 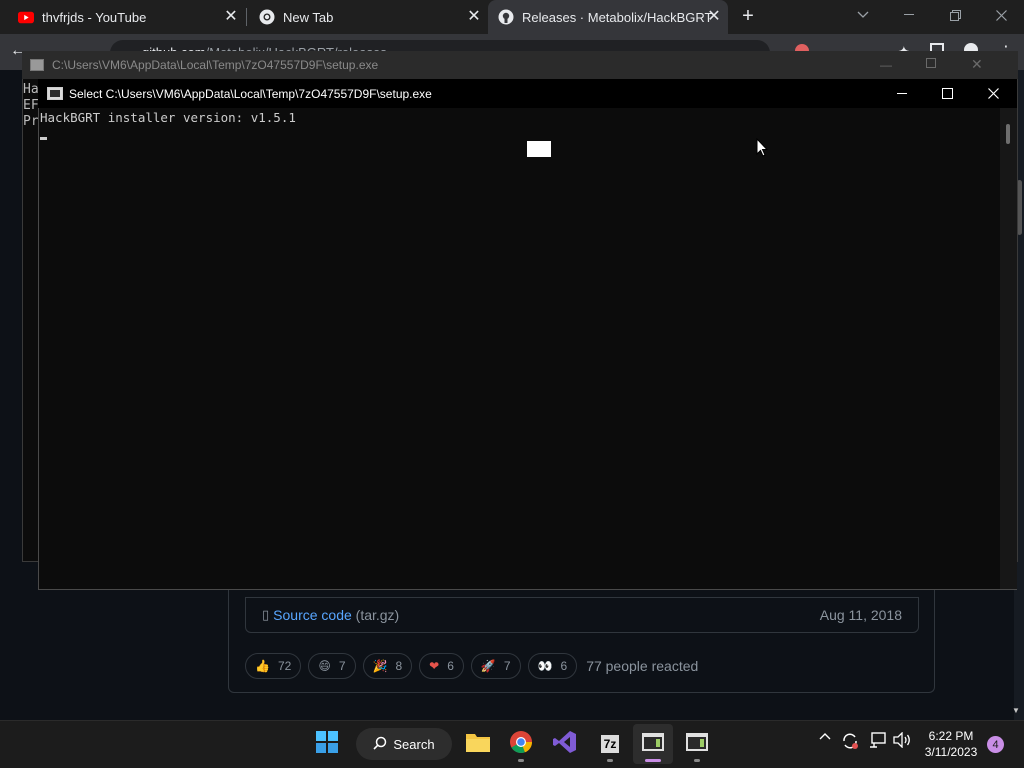 I want to click on selection-block, so click(x=539, y=149).